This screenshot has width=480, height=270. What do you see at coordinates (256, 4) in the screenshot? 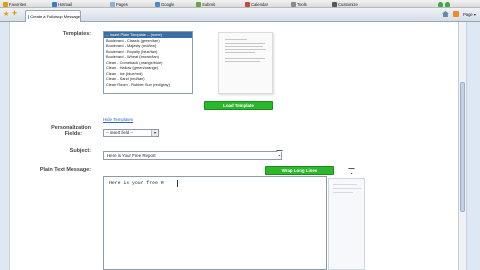
I see `link-calendar: Calendar` at bounding box center [256, 4].